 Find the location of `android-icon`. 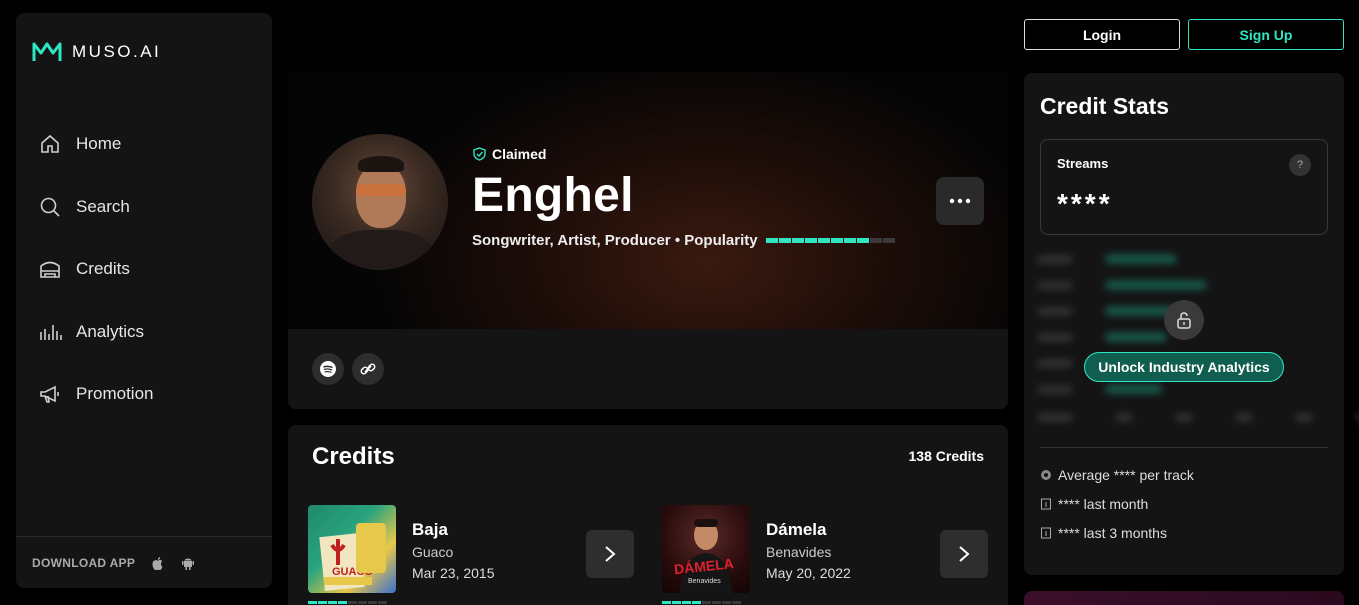

android-icon is located at coordinates (188, 563).